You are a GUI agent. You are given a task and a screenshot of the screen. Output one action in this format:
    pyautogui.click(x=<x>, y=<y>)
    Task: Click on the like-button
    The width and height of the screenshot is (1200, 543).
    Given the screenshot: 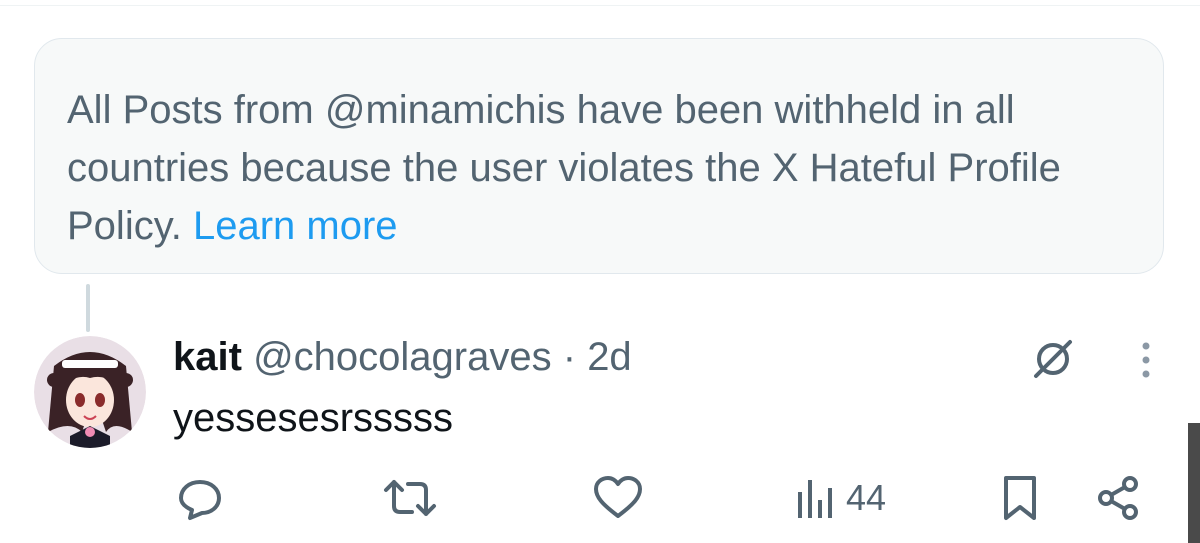 What is the action you would take?
    pyautogui.click(x=618, y=498)
    